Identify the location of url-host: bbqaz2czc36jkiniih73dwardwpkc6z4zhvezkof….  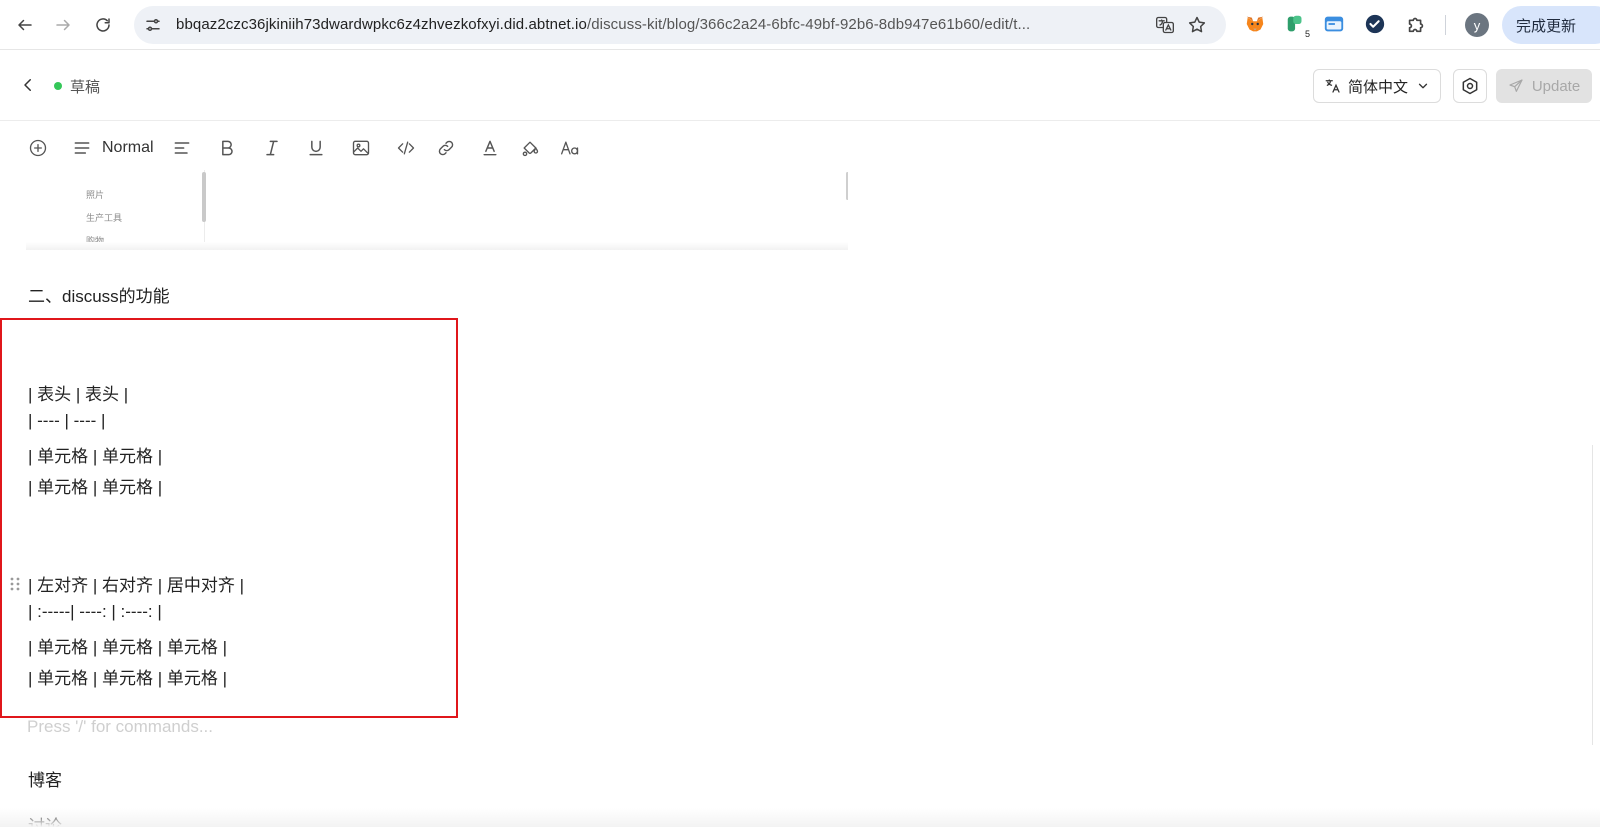
(381, 24).